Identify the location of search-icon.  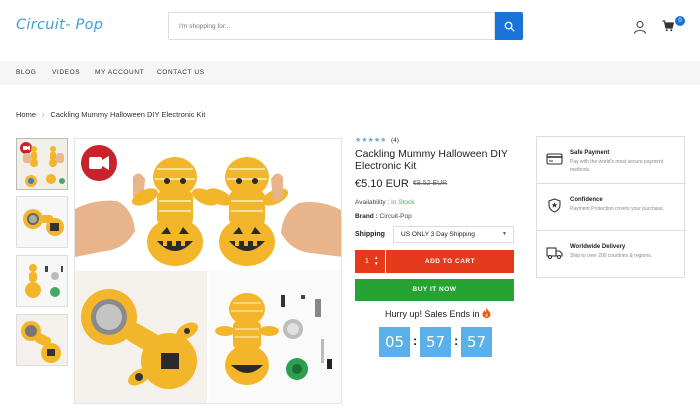
(509, 26).